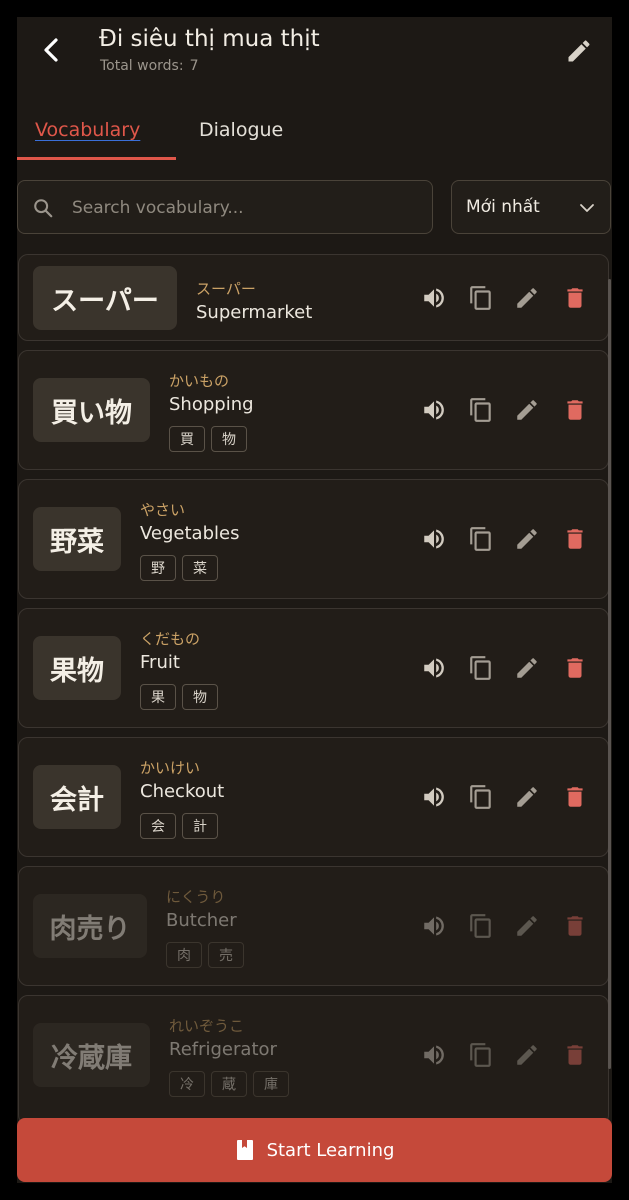 The width and height of the screenshot is (629, 1200). I want to click on vocabulary-card: 肉売り にくうり Butcher 肉 売, so click(313, 926).